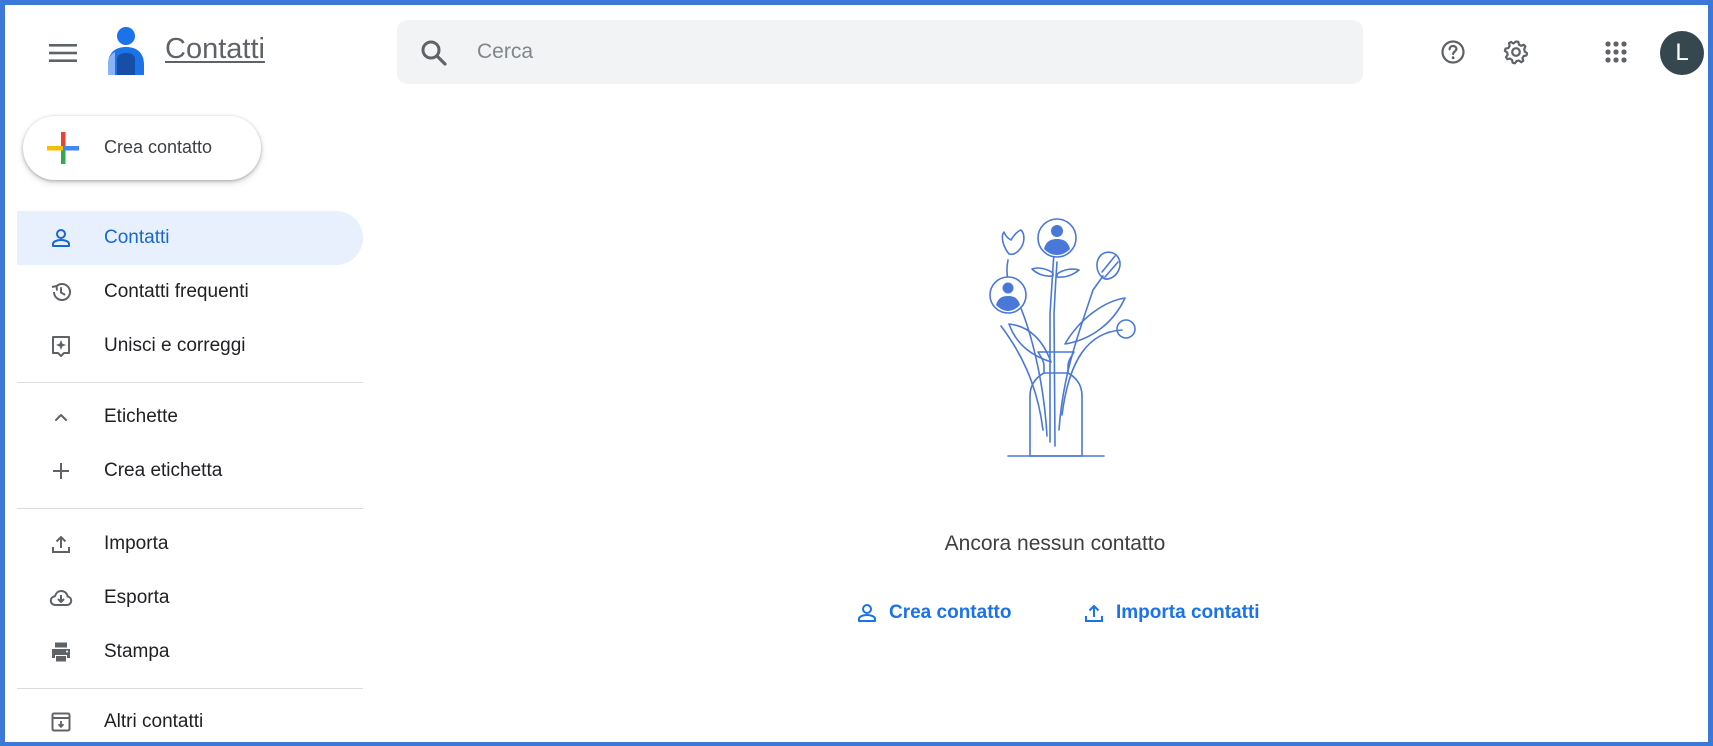 This screenshot has height=746, width=1713. Describe the element at coordinates (61, 346) in the screenshot. I see `merge-icon` at that location.